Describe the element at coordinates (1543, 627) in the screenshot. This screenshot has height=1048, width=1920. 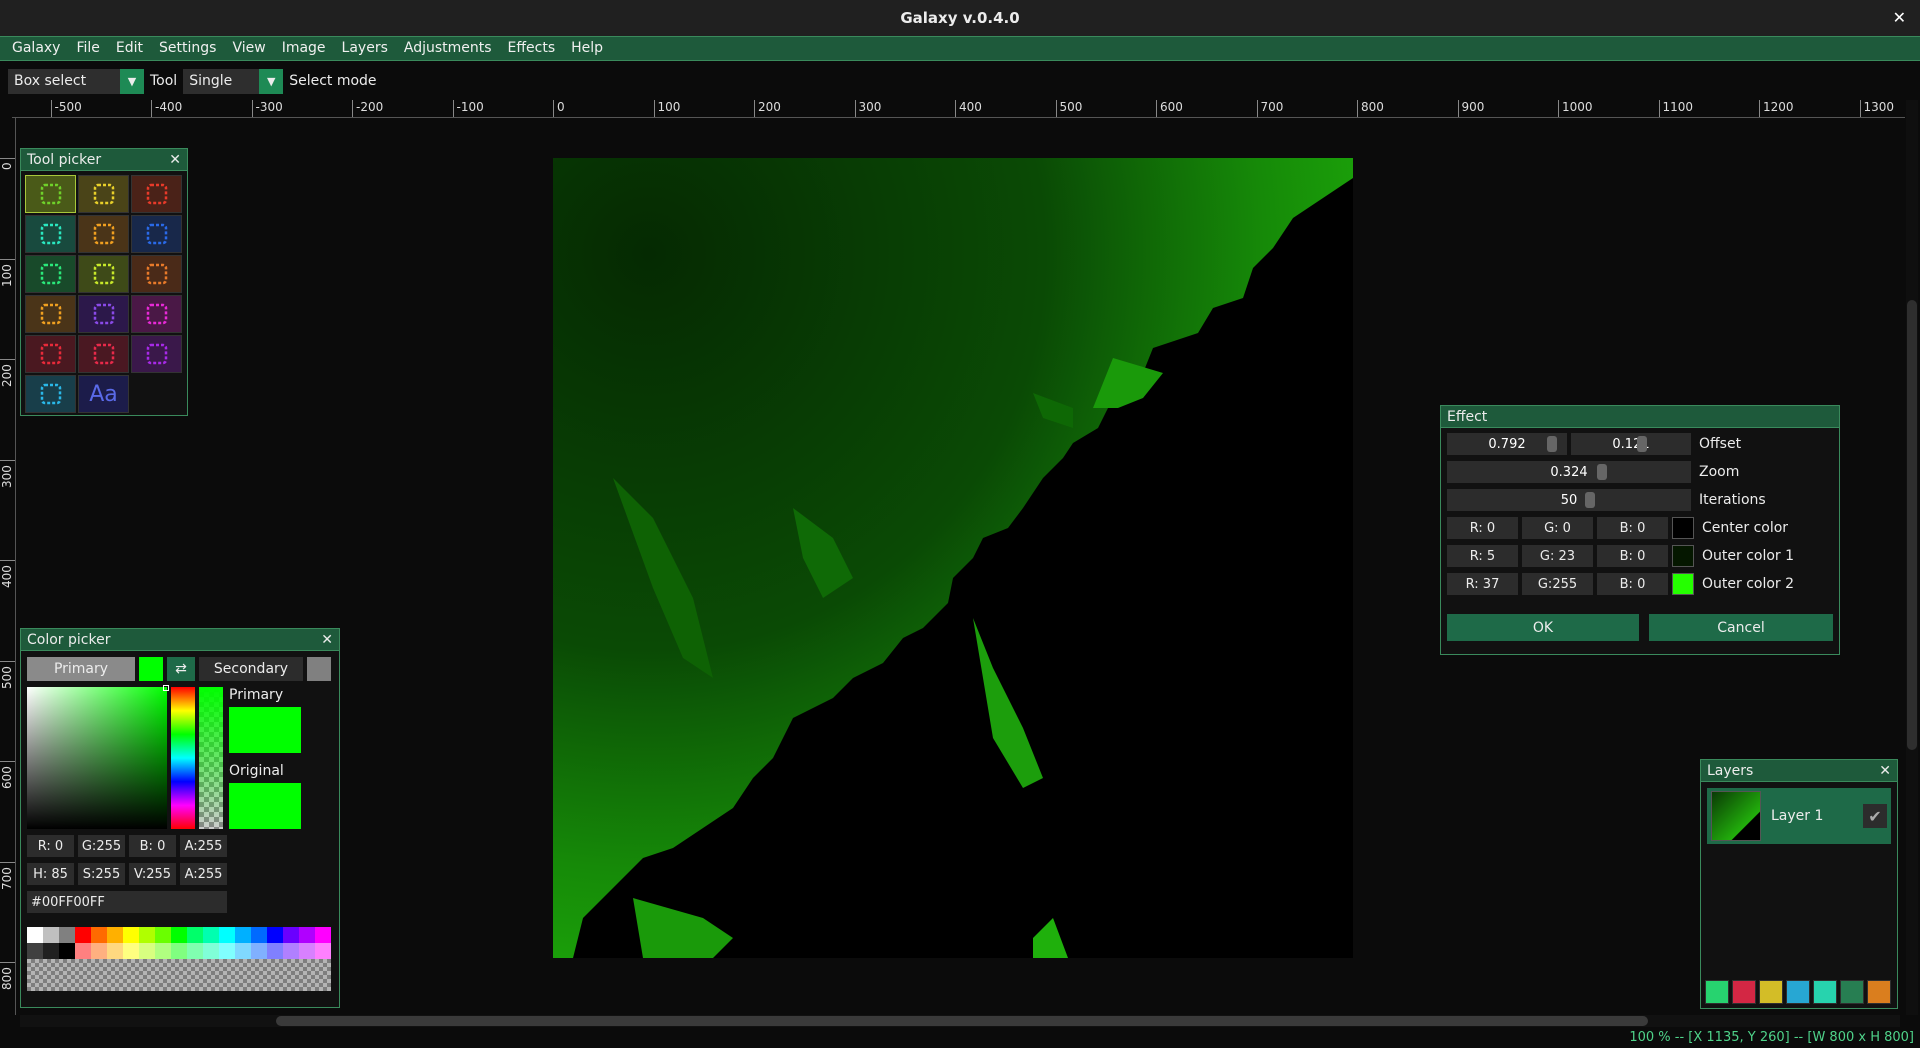
I see `ok-button: OK` at that location.